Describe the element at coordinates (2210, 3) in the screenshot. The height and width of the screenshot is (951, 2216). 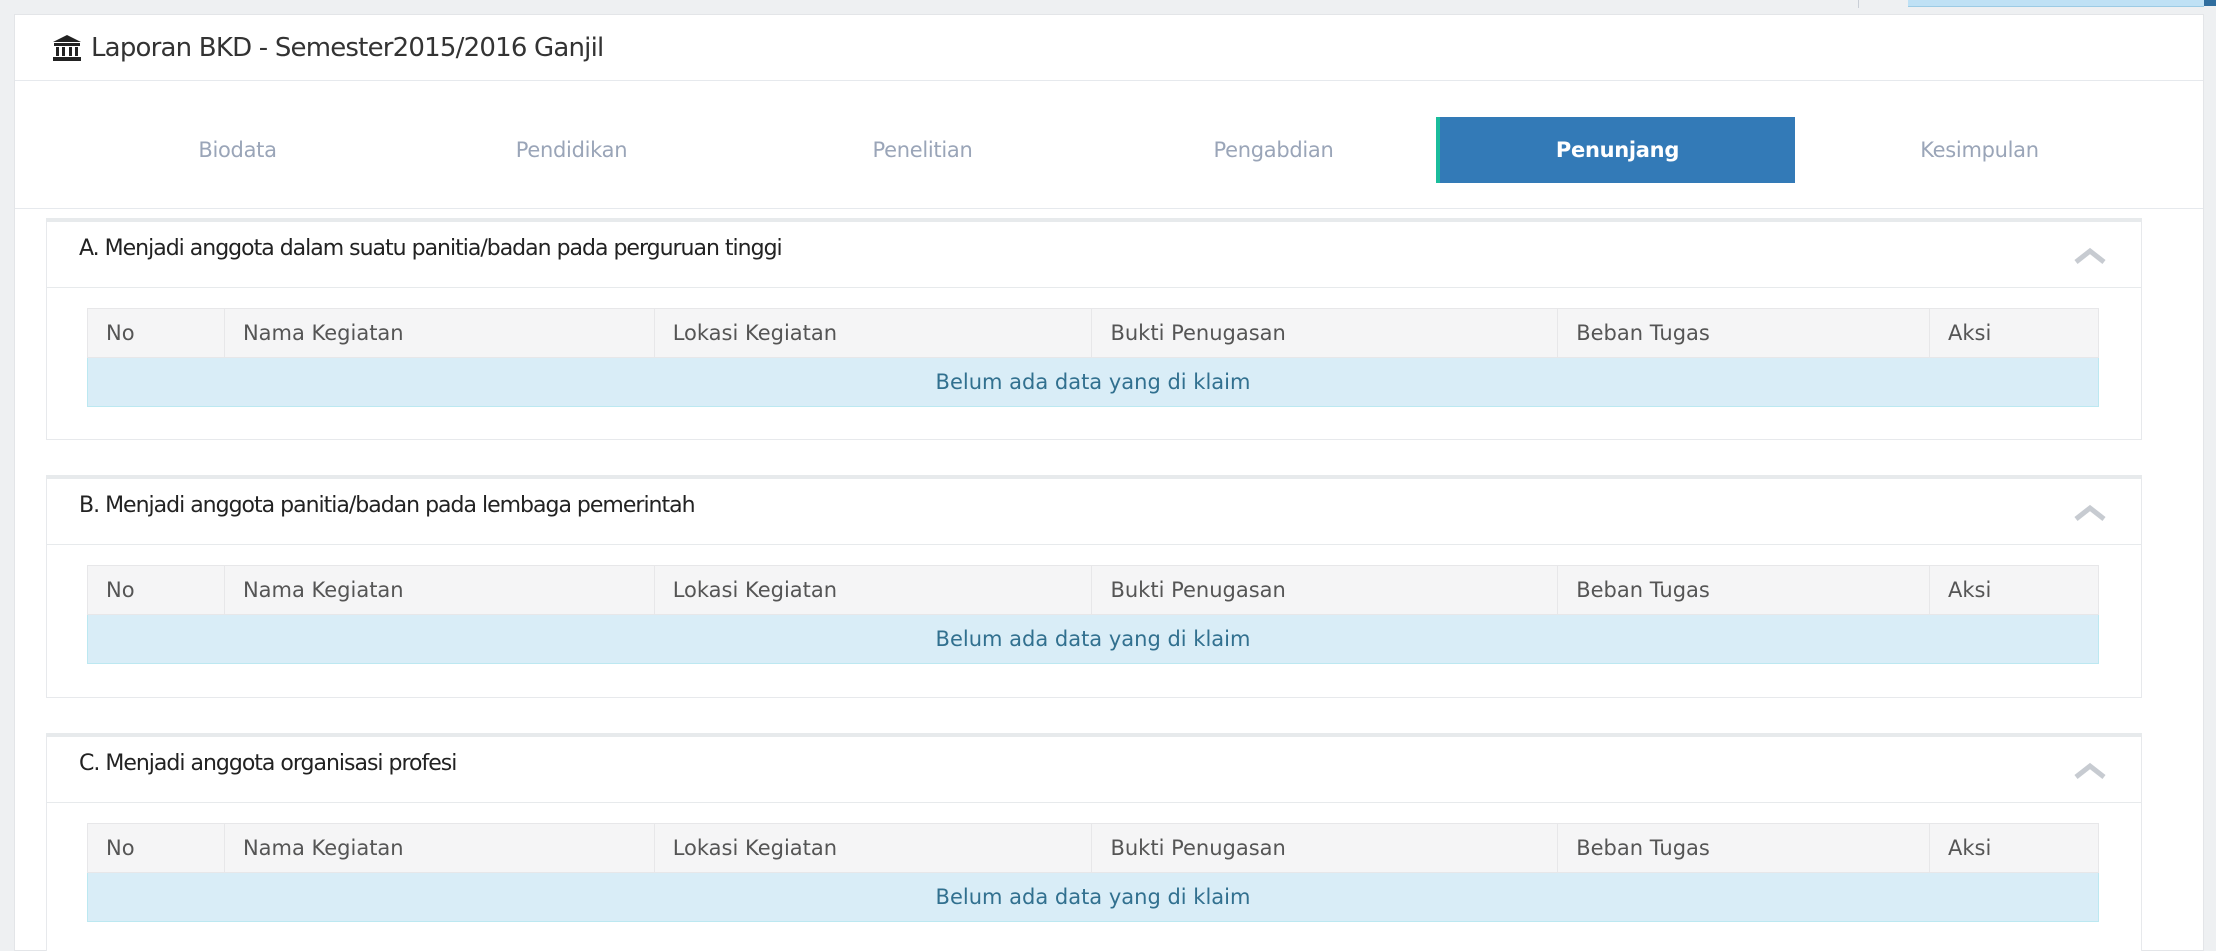
I see `top-right-dark-edge` at that location.